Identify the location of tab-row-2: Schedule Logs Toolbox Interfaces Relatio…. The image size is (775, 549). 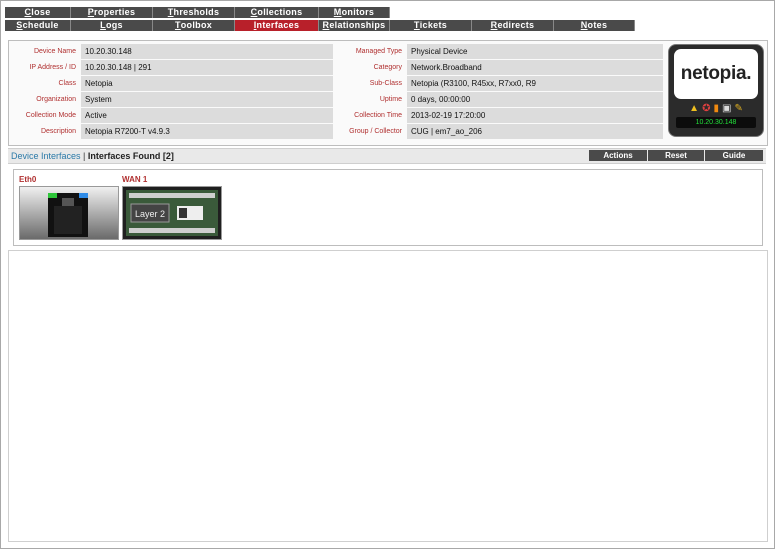
(320, 25).